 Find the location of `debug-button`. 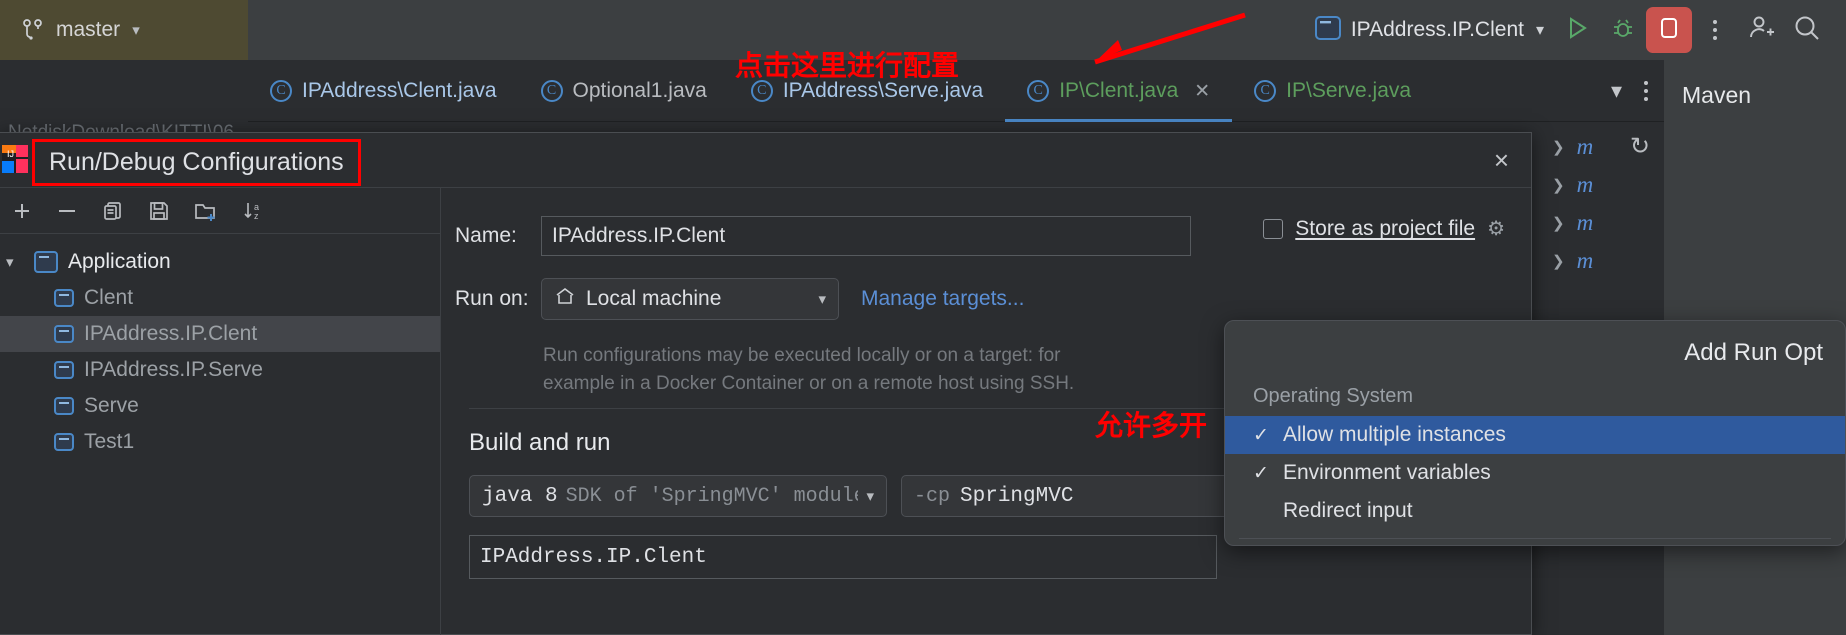

debug-button is located at coordinates (1623, 30).